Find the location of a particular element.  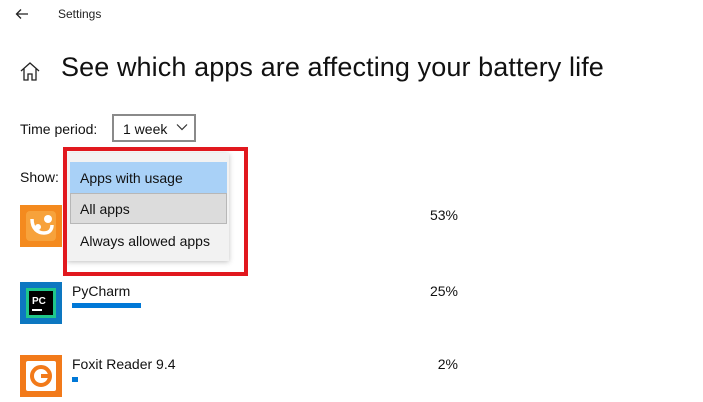

pycharm-icon: PC is located at coordinates (41, 303).